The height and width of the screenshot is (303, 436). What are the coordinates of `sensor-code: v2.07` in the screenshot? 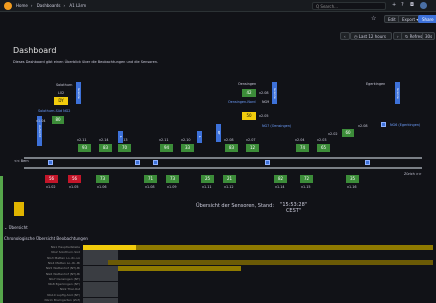 It's located at (251, 140).